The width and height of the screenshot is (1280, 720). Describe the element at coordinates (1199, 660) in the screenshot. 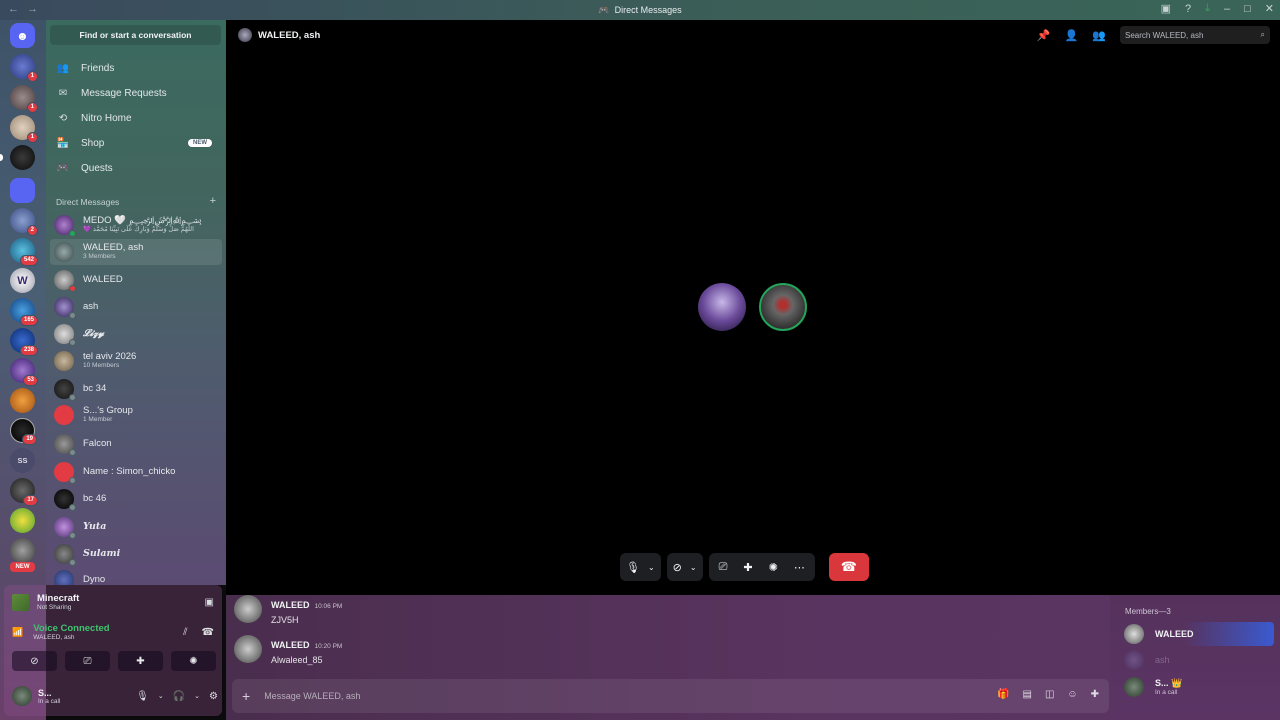

I see `member-item: ash` at that location.